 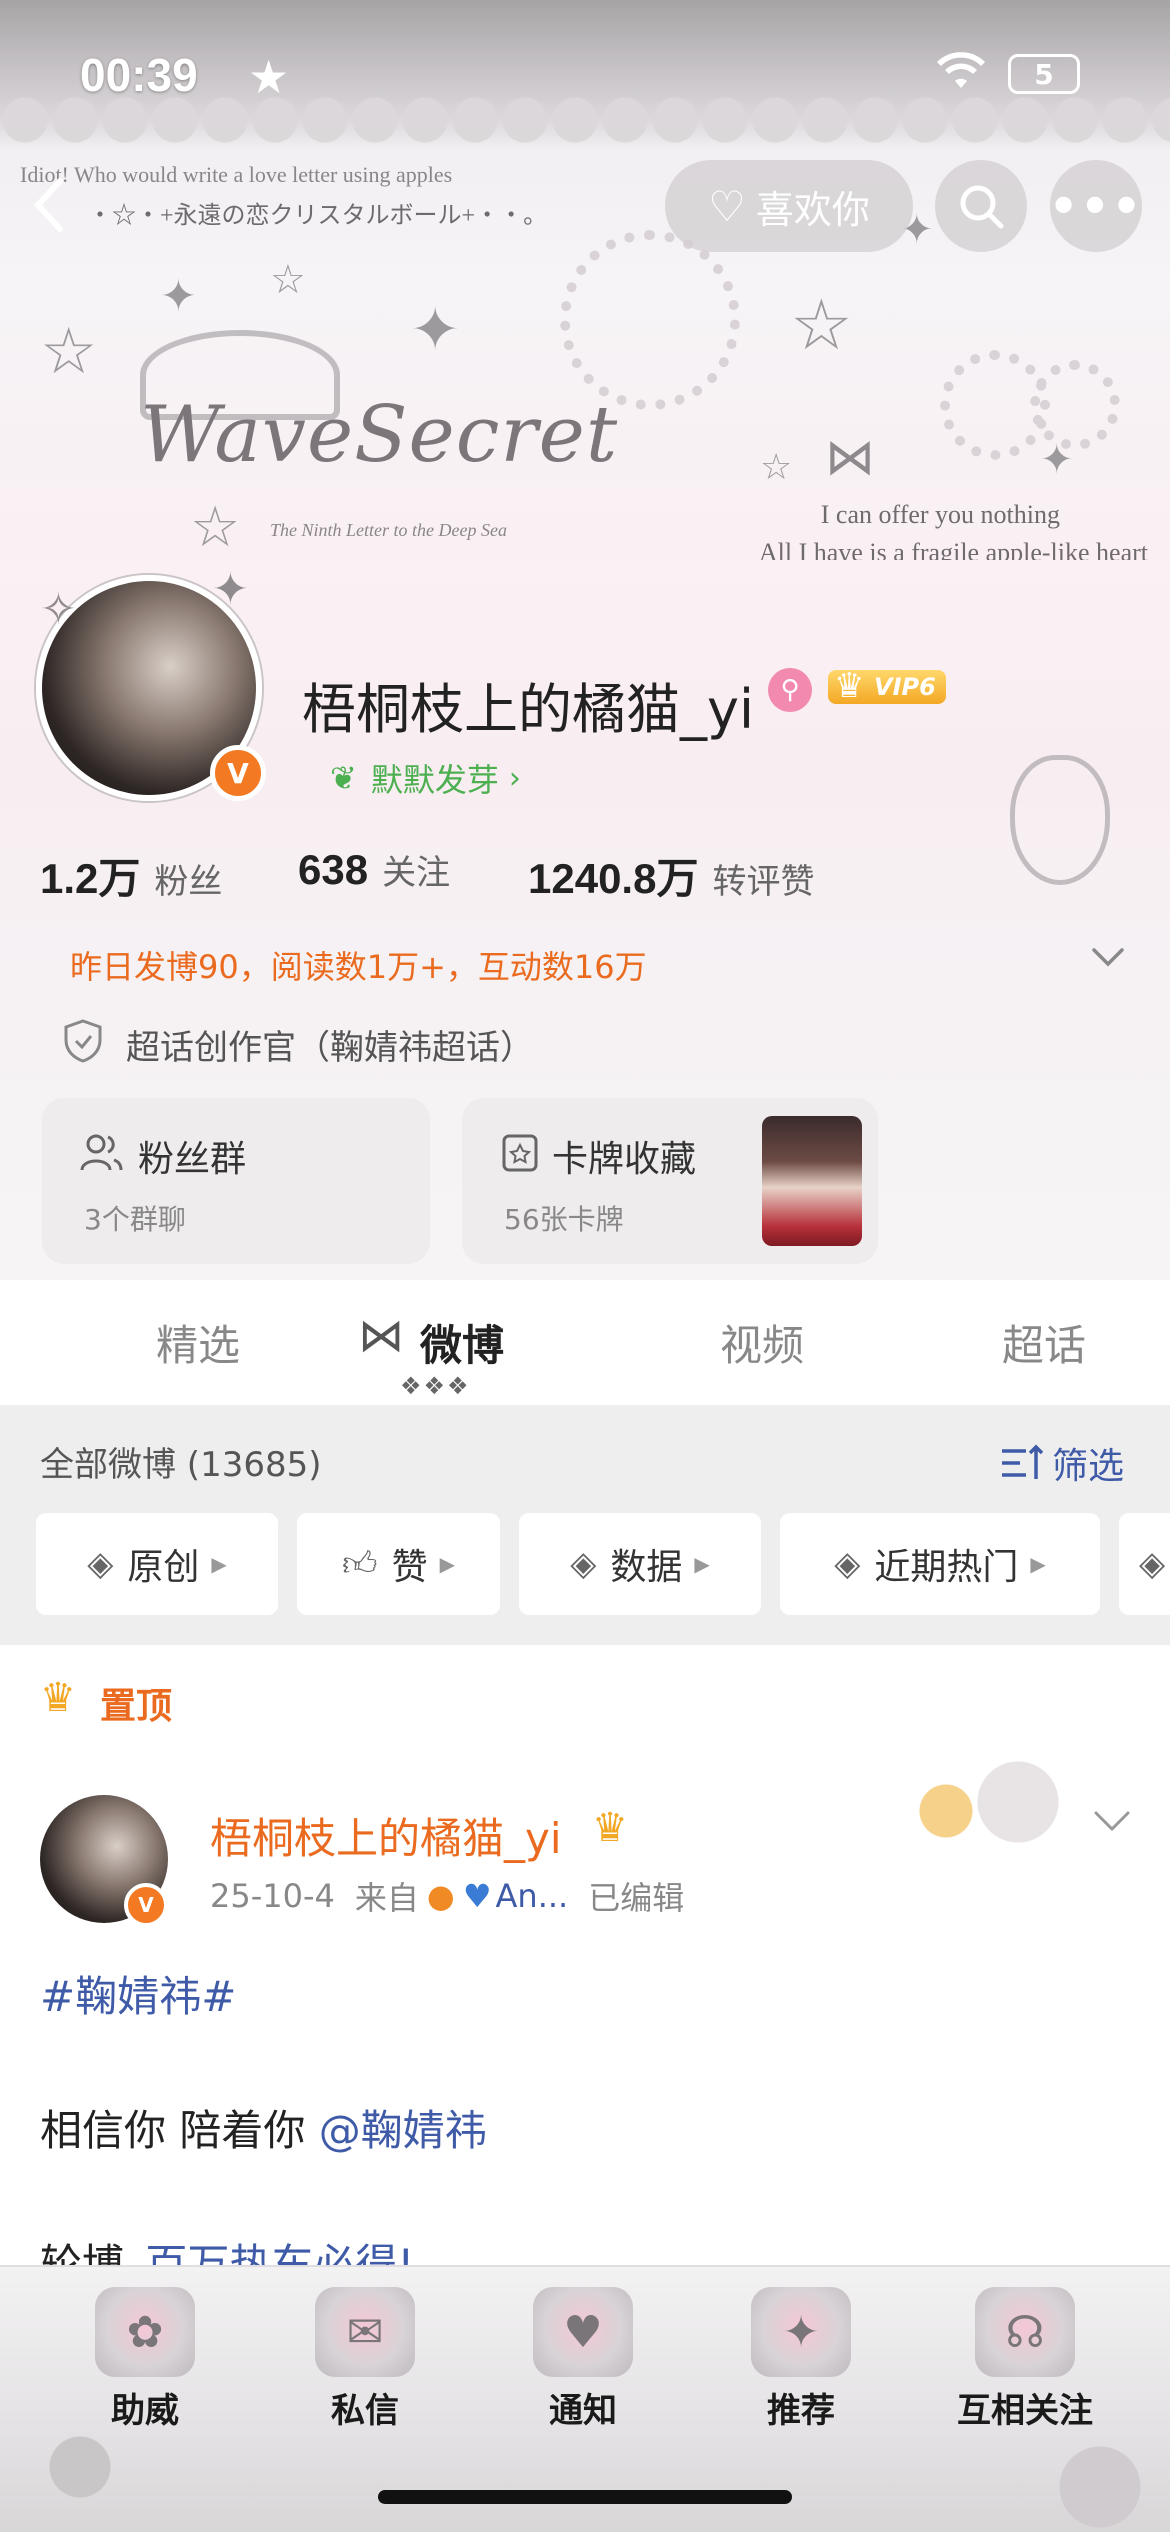 I want to click on post-meta: 25-10-4 来自 ● ♥ An... 已编辑, so click(x=447, y=1896).